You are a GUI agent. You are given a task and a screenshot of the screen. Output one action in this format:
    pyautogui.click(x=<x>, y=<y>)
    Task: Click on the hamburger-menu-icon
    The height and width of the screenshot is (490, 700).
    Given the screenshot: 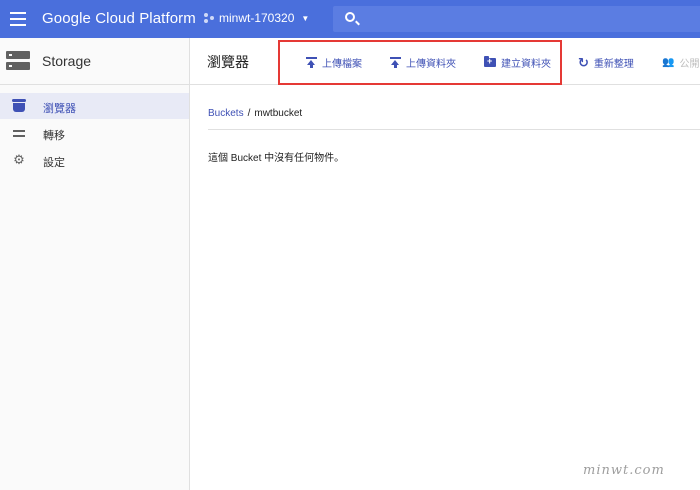 What is the action you would take?
    pyautogui.click(x=18, y=19)
    